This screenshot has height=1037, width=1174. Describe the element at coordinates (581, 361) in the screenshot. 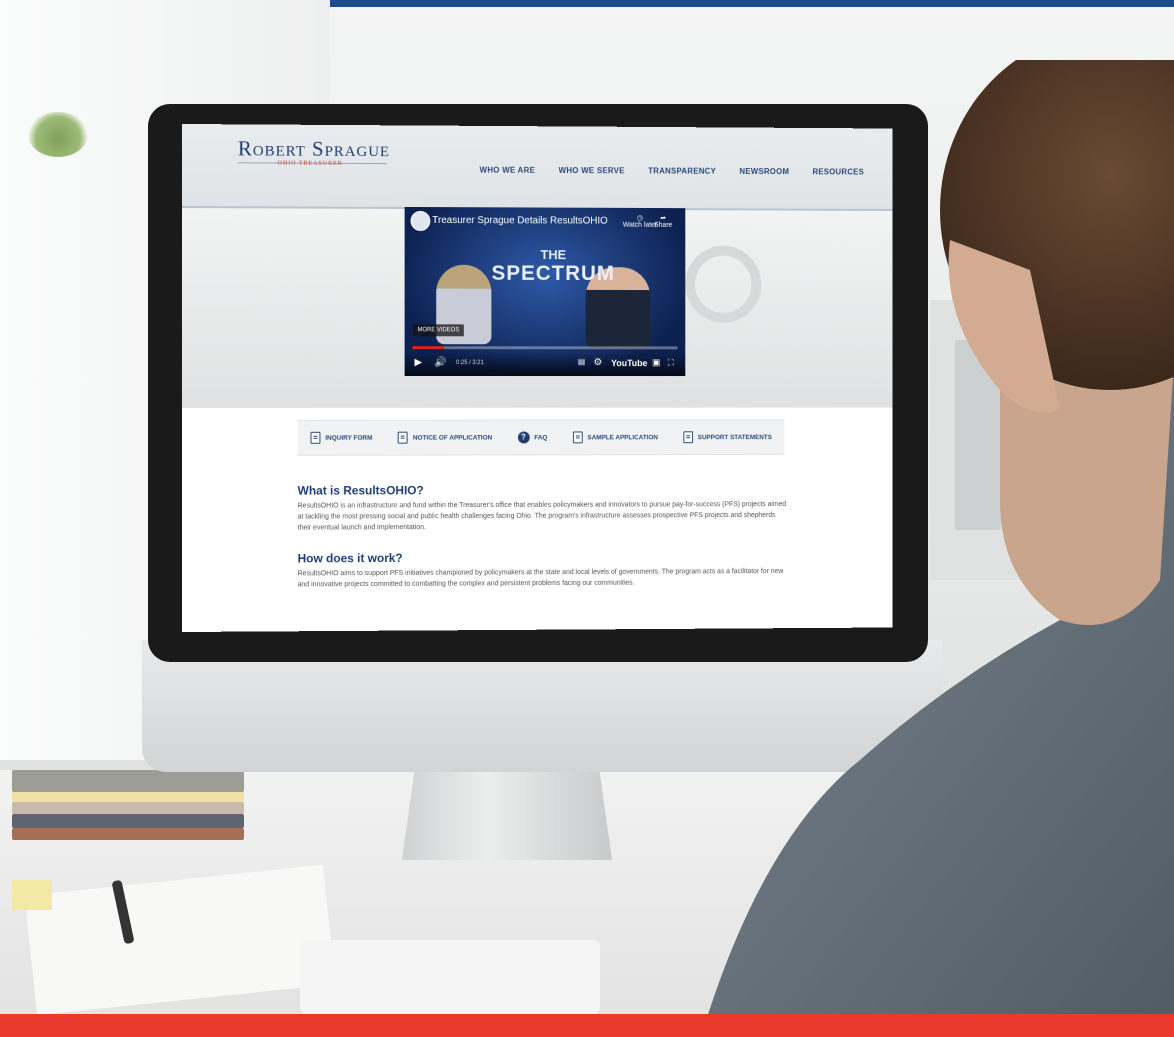

I see `captions-icon: ▤` at that location.